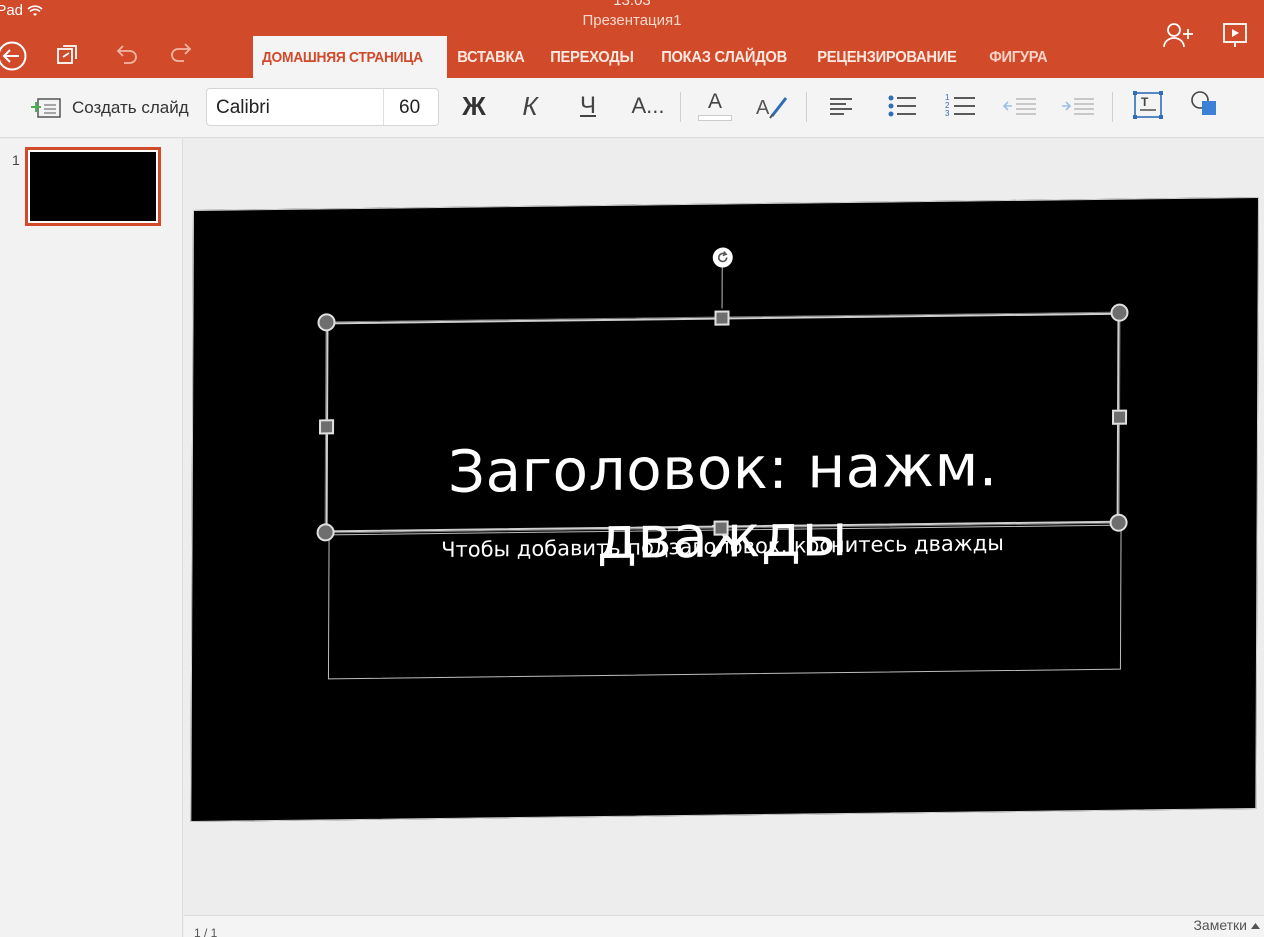 The width and height of the screenshot is (1264, 937). What do you see at coordinates (474, 106) in the screenshot?
I see `bold-button: Ж` at bounding box center [474, 106].